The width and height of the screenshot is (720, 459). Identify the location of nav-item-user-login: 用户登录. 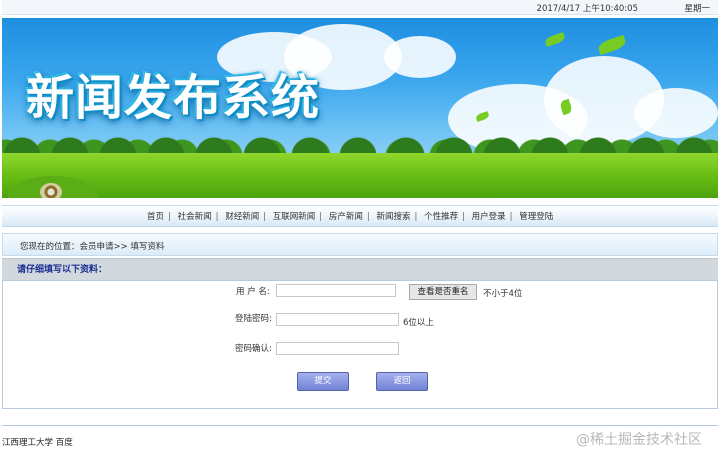
(489, 216).